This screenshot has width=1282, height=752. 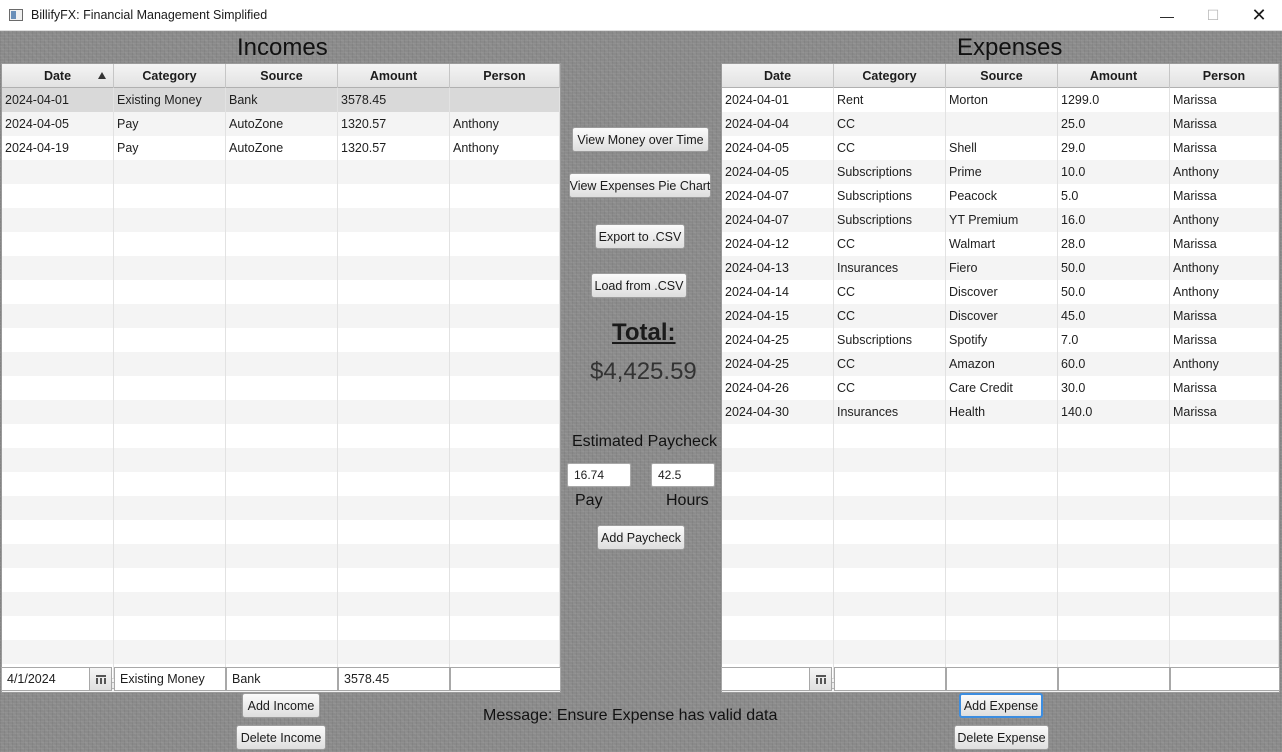 What do you see at coordinates (765, 679) in the screenshot?
I see `expense-date-input` at bounding box center [765, 679].